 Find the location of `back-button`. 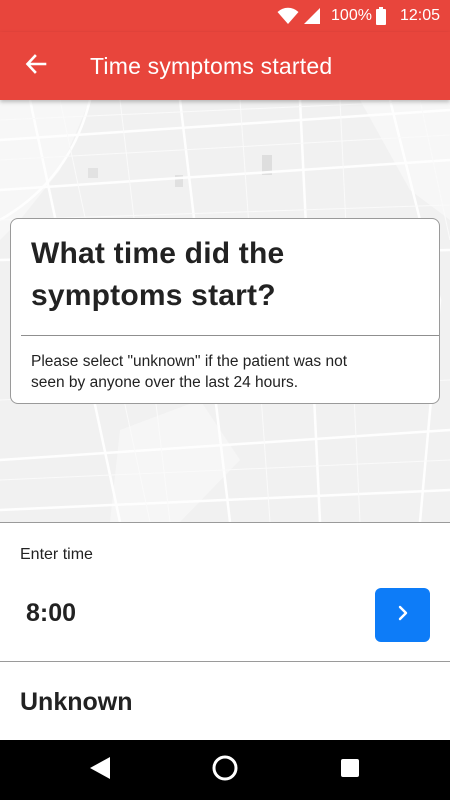

back-button is located at coordinates (36, 66).